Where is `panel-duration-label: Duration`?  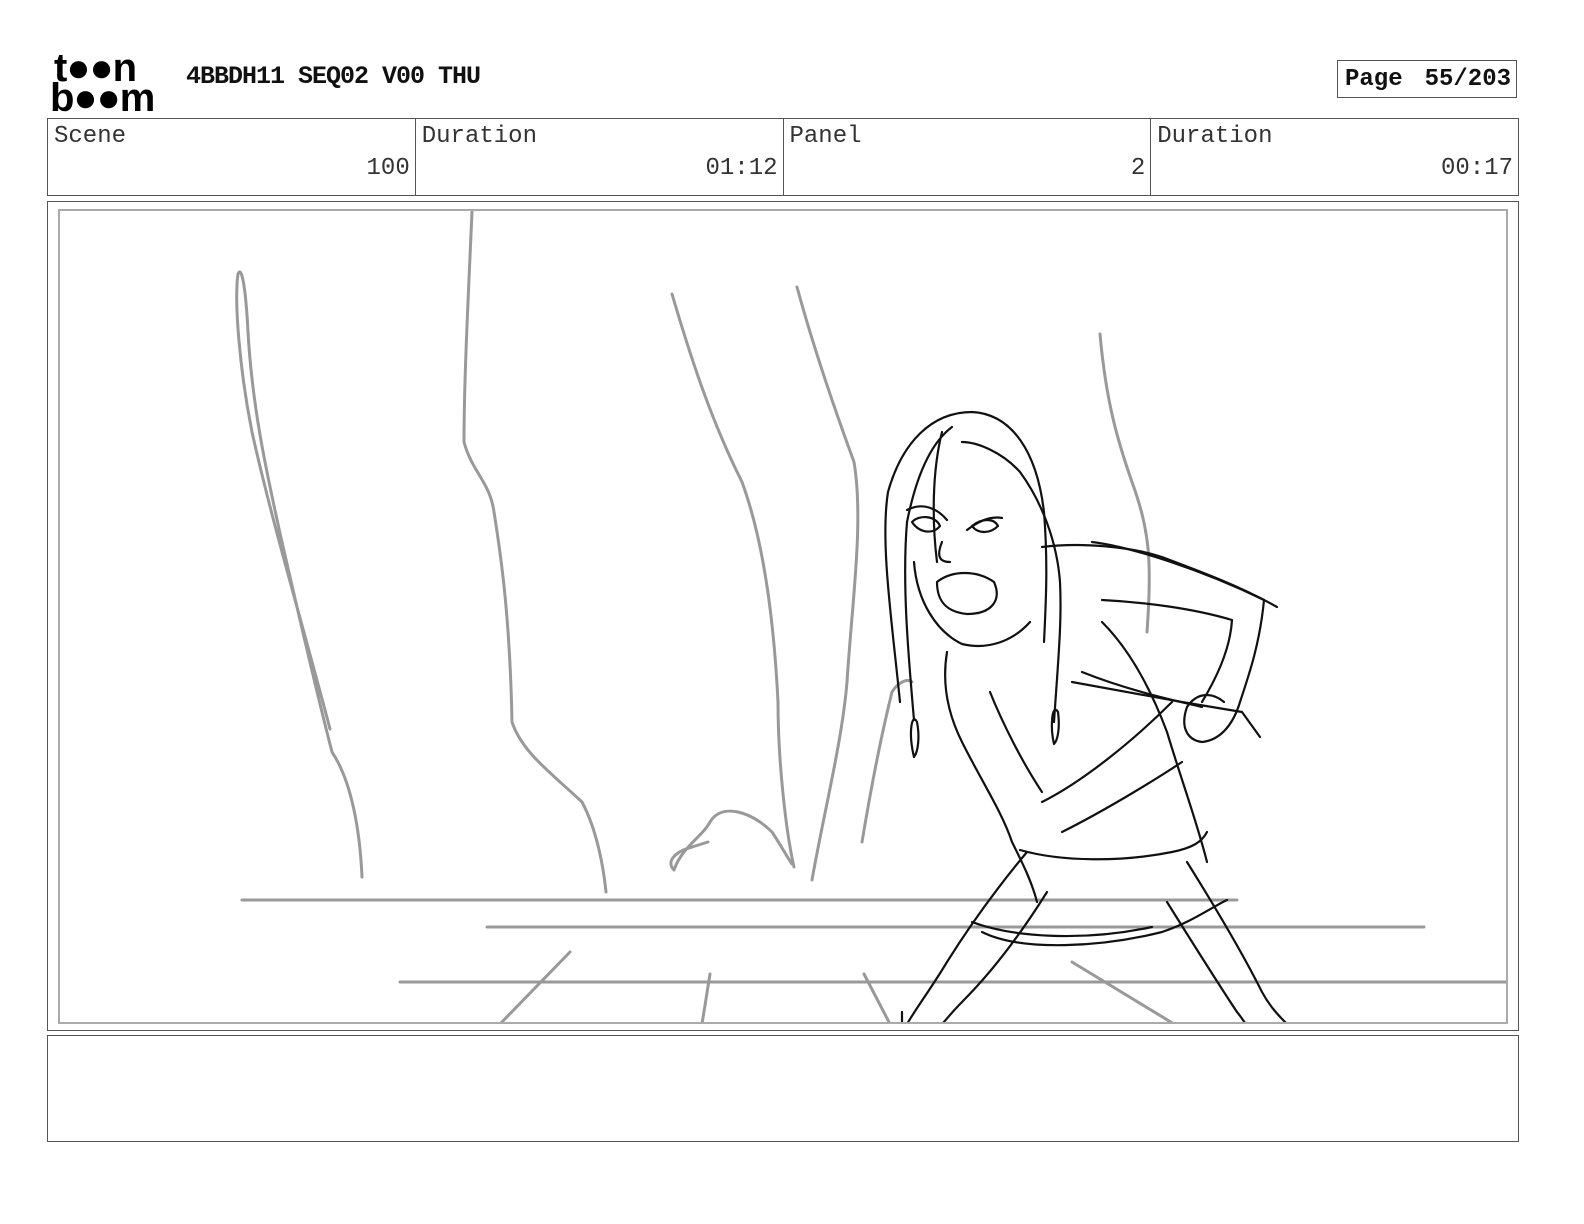 panel-duration-label: Duration is located at coordinates (1215, 136).